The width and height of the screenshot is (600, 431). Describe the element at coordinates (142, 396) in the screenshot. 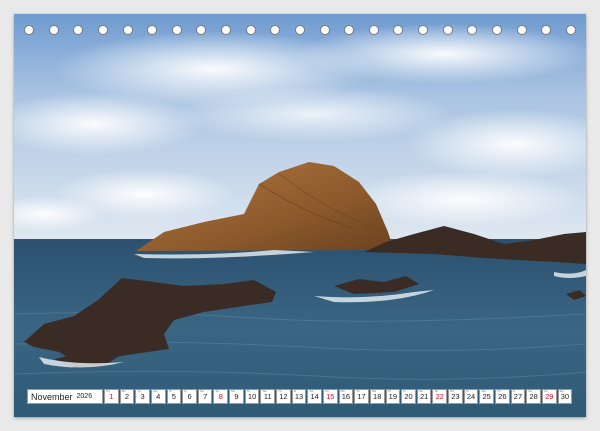

I see `day-number: 3` at that location.